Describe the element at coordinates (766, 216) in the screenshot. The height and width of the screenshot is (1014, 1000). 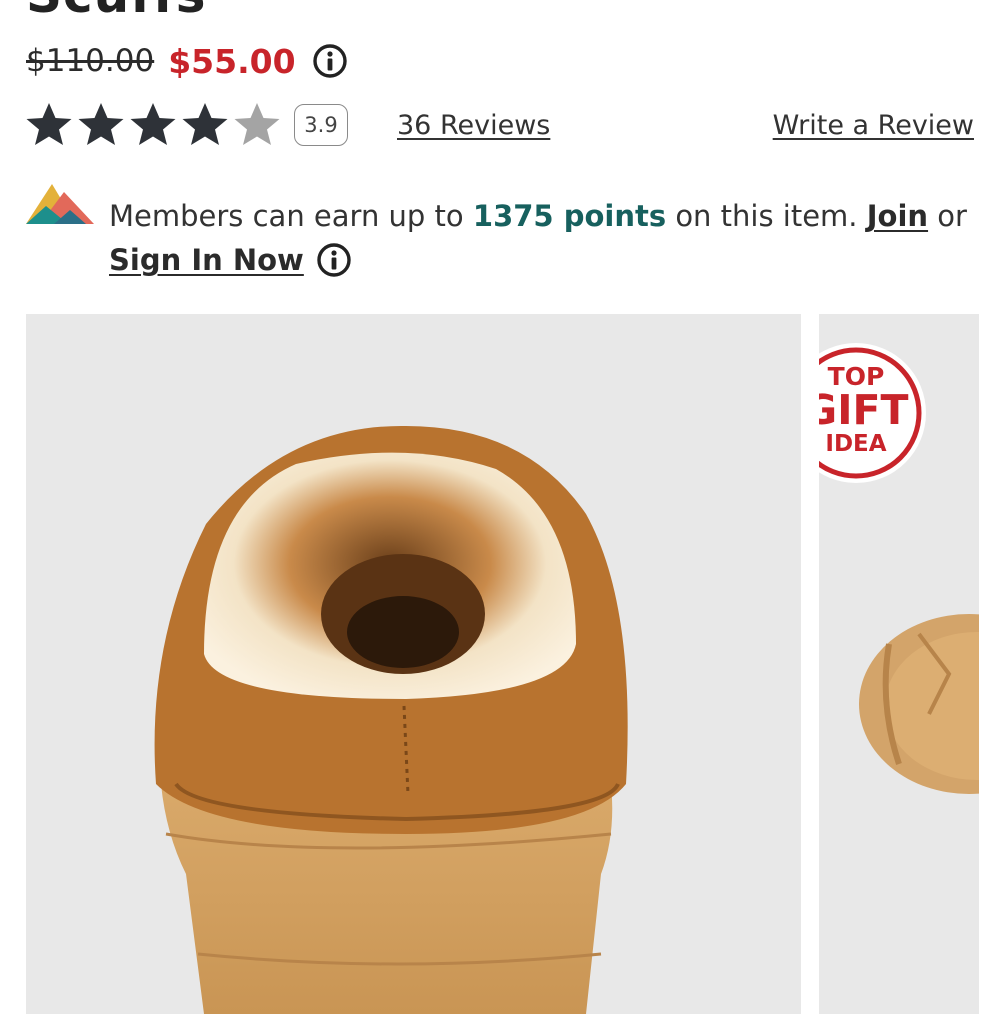
I see `members-text-mid: on this item.` at that location.